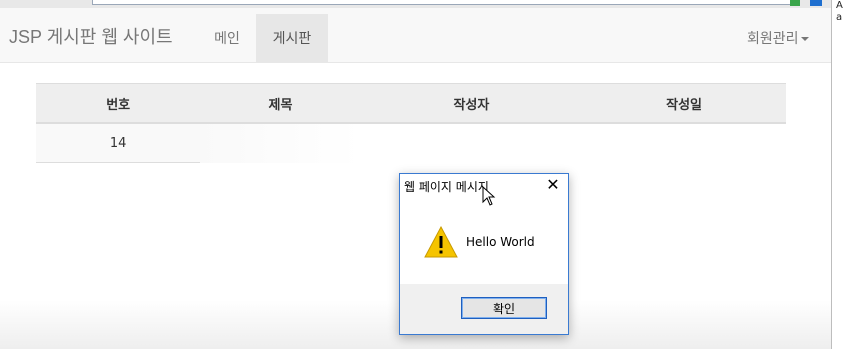  What do you see at coordinates (118, 103) in the screenshot?
I see `column-header-number: 번호` at bounding box center [118, 103].